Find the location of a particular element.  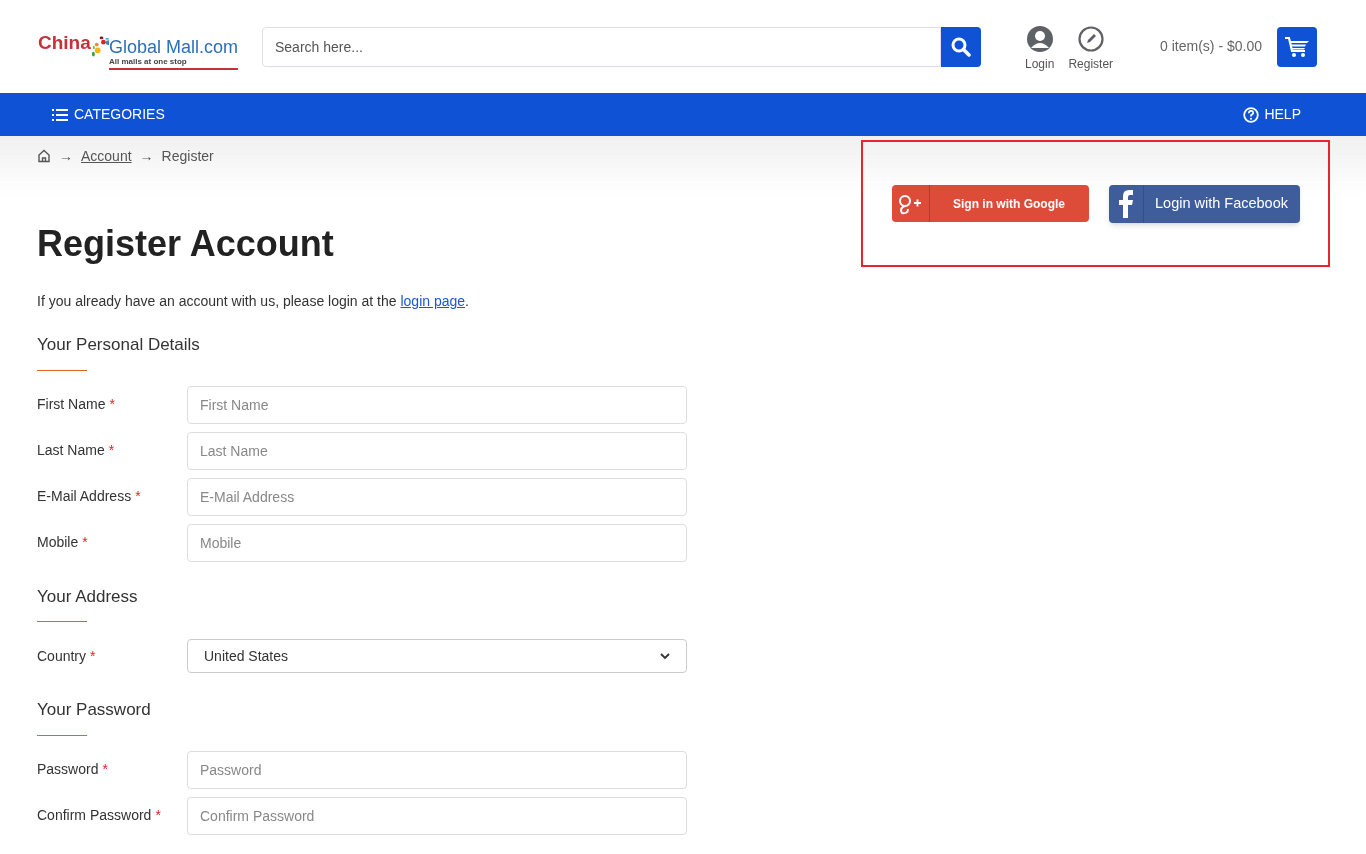

search-icon is located at coordinates (961, 46).